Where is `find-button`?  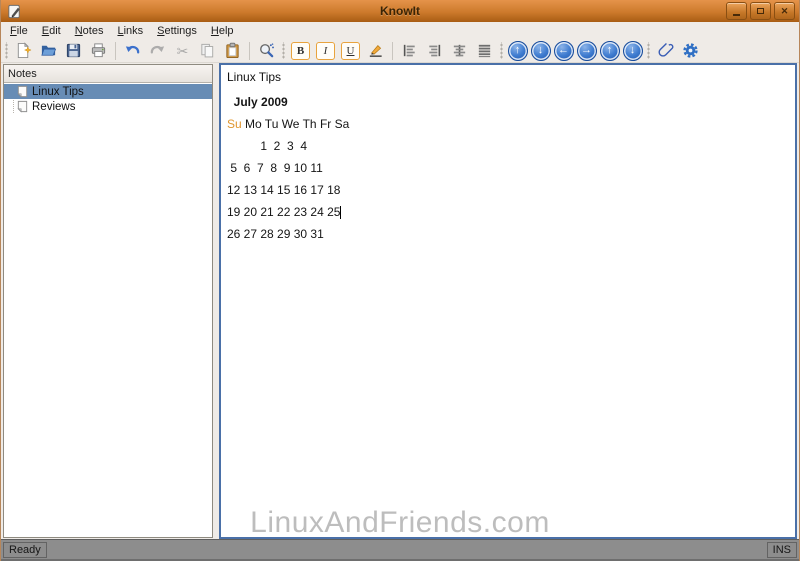 find-button is located at coordinates (266, 51).